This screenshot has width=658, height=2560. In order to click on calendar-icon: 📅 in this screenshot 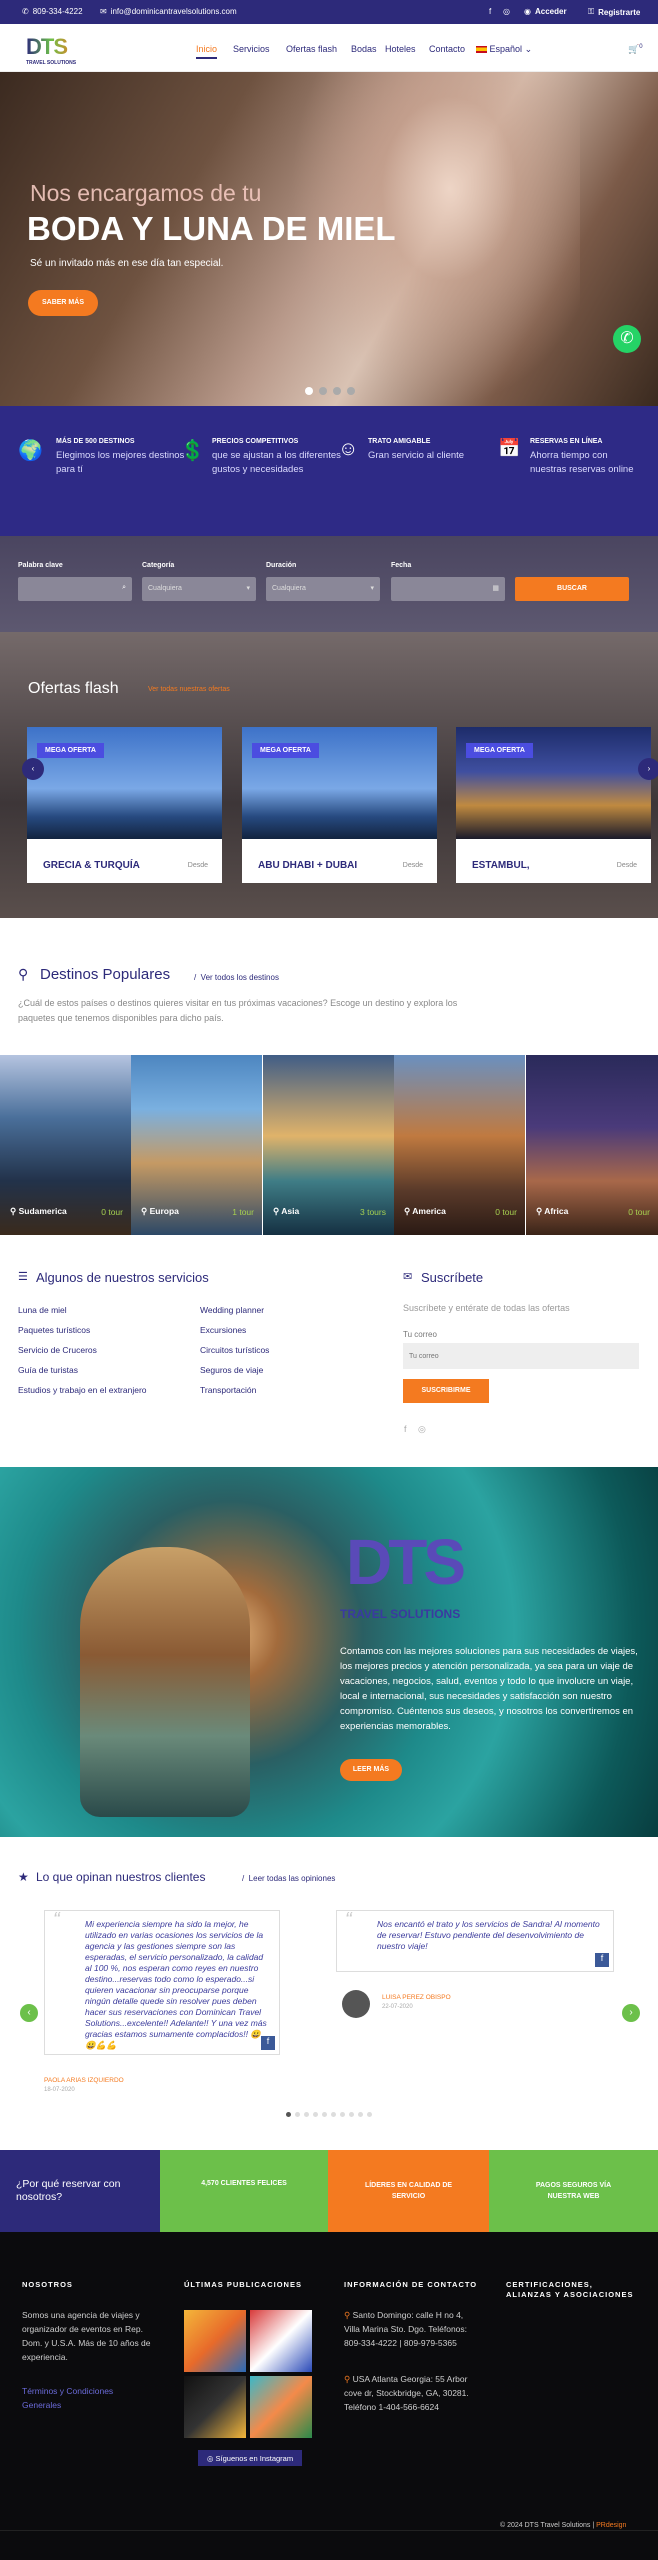, I will do `click(509, 448)`.